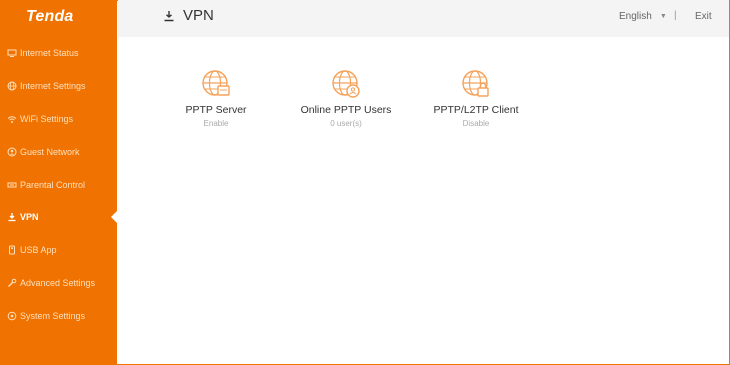 This screenshot has width=730, height=365. What do you see at coordinates (12, 185) in the screenshot?
I see `parental-control-icon` at bounding box center [12, 185].